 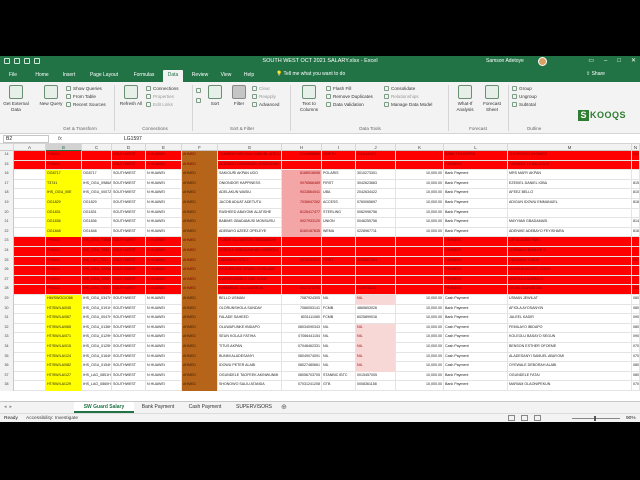 I want to click on maximize-icon: □, so click(x=619, y=61).